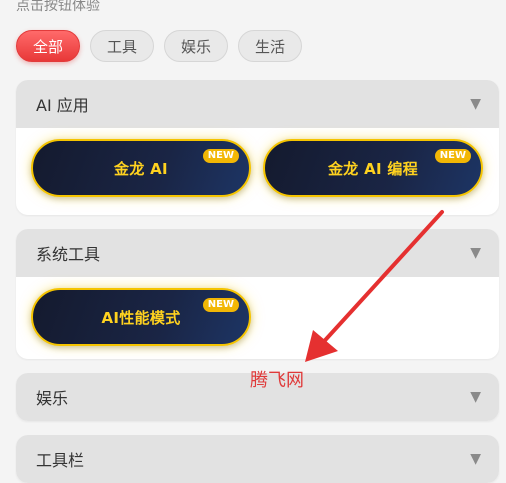 This screenshot has height=483, width=506. Describe the element at coordinates (277, 380) in the screenshot. I see `watermark-text: 腾飞网` at that location.